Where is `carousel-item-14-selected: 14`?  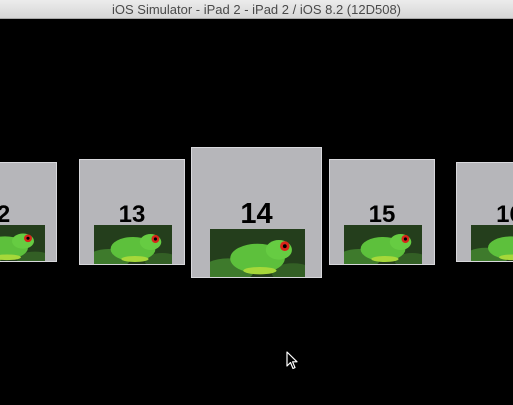 carousel-item-14-selected: 14 is located at coordinates (256, 212).